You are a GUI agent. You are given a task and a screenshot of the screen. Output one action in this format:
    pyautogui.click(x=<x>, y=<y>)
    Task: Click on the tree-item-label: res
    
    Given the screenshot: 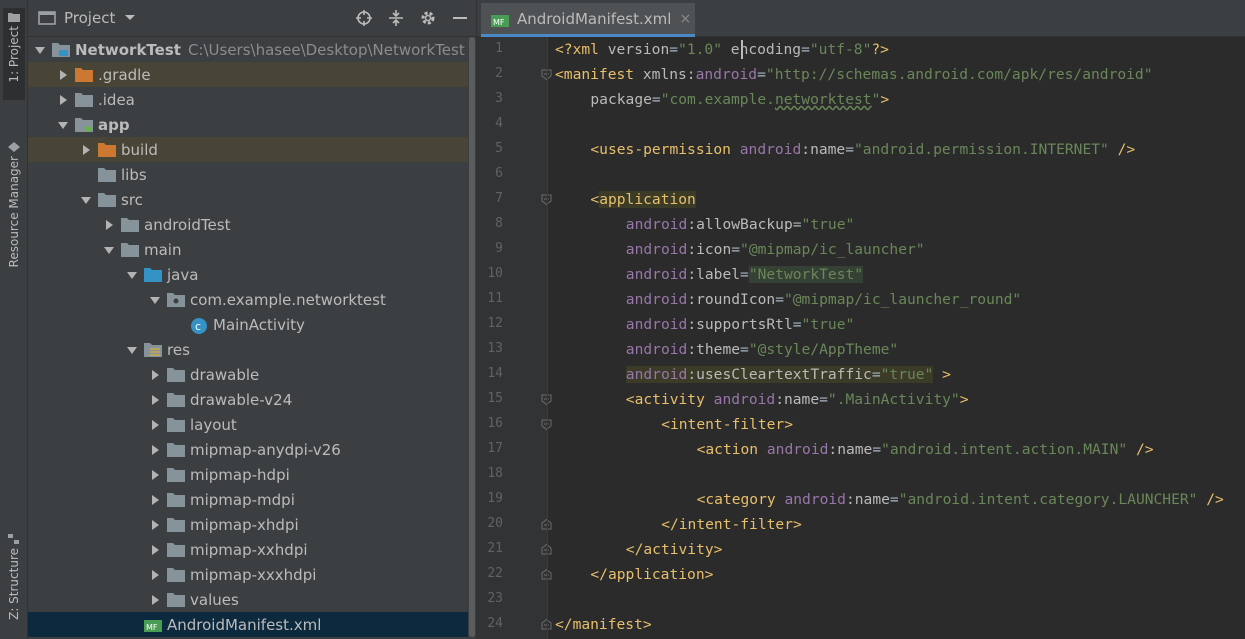 What is the action you would take?
    pyautogui.click(x=178, y=349)
    